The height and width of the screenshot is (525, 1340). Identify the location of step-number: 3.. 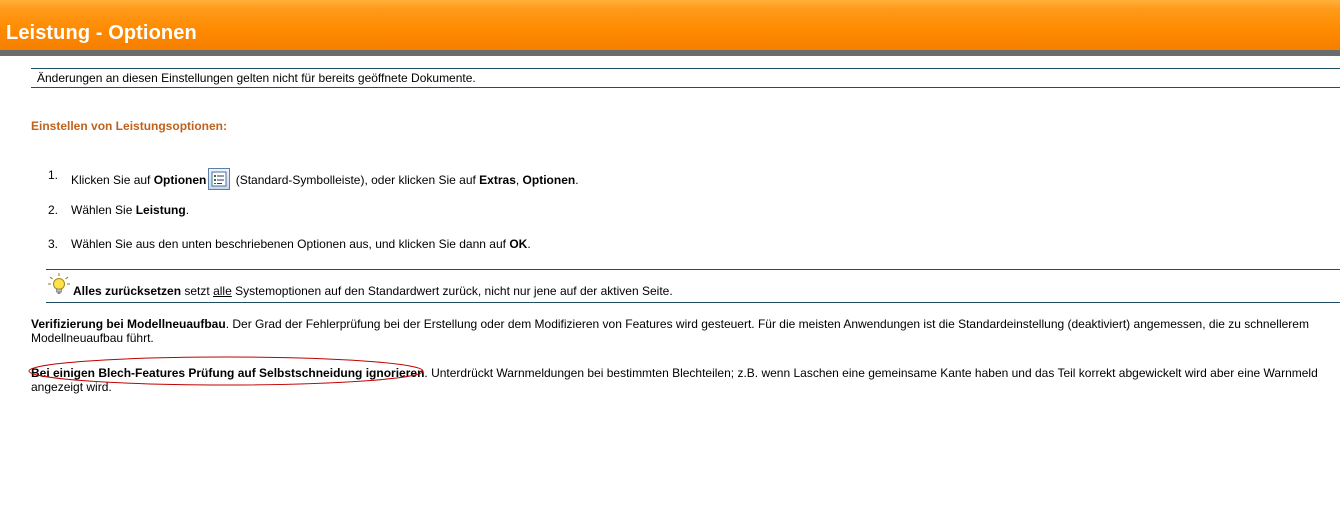
(53, 244).